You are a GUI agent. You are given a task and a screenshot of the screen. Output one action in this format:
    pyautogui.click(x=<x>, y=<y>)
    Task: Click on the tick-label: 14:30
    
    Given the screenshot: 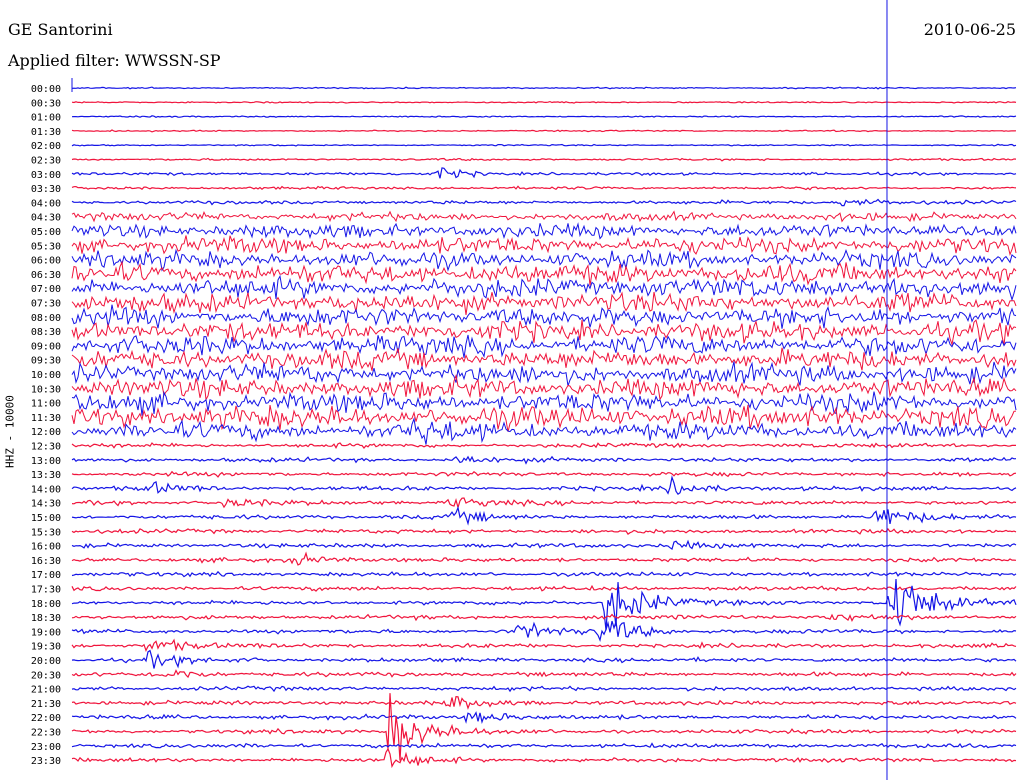 What is the action you would take?
    pyautogui.click(x=46, y=504)
    